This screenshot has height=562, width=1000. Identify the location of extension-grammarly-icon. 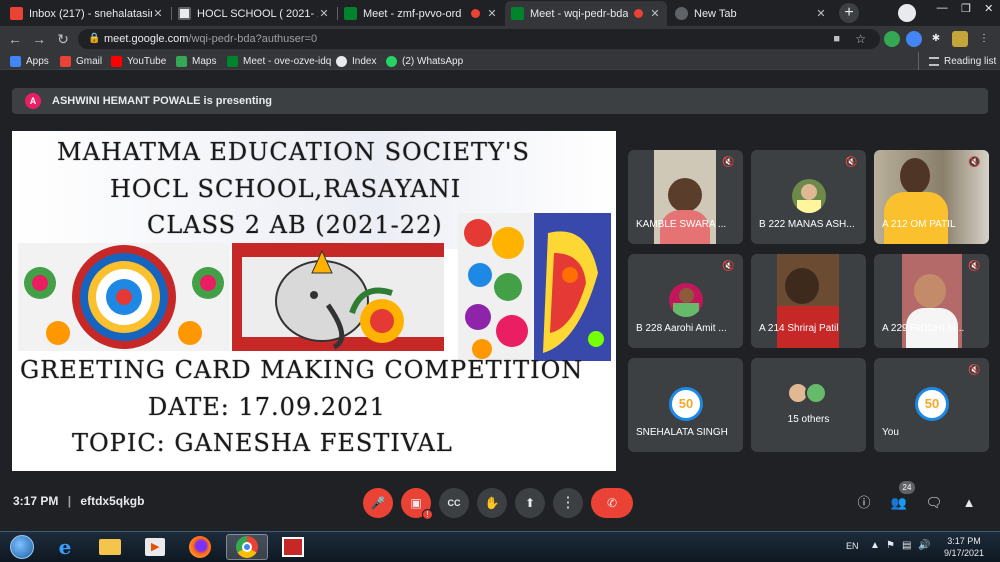
(892, 39).